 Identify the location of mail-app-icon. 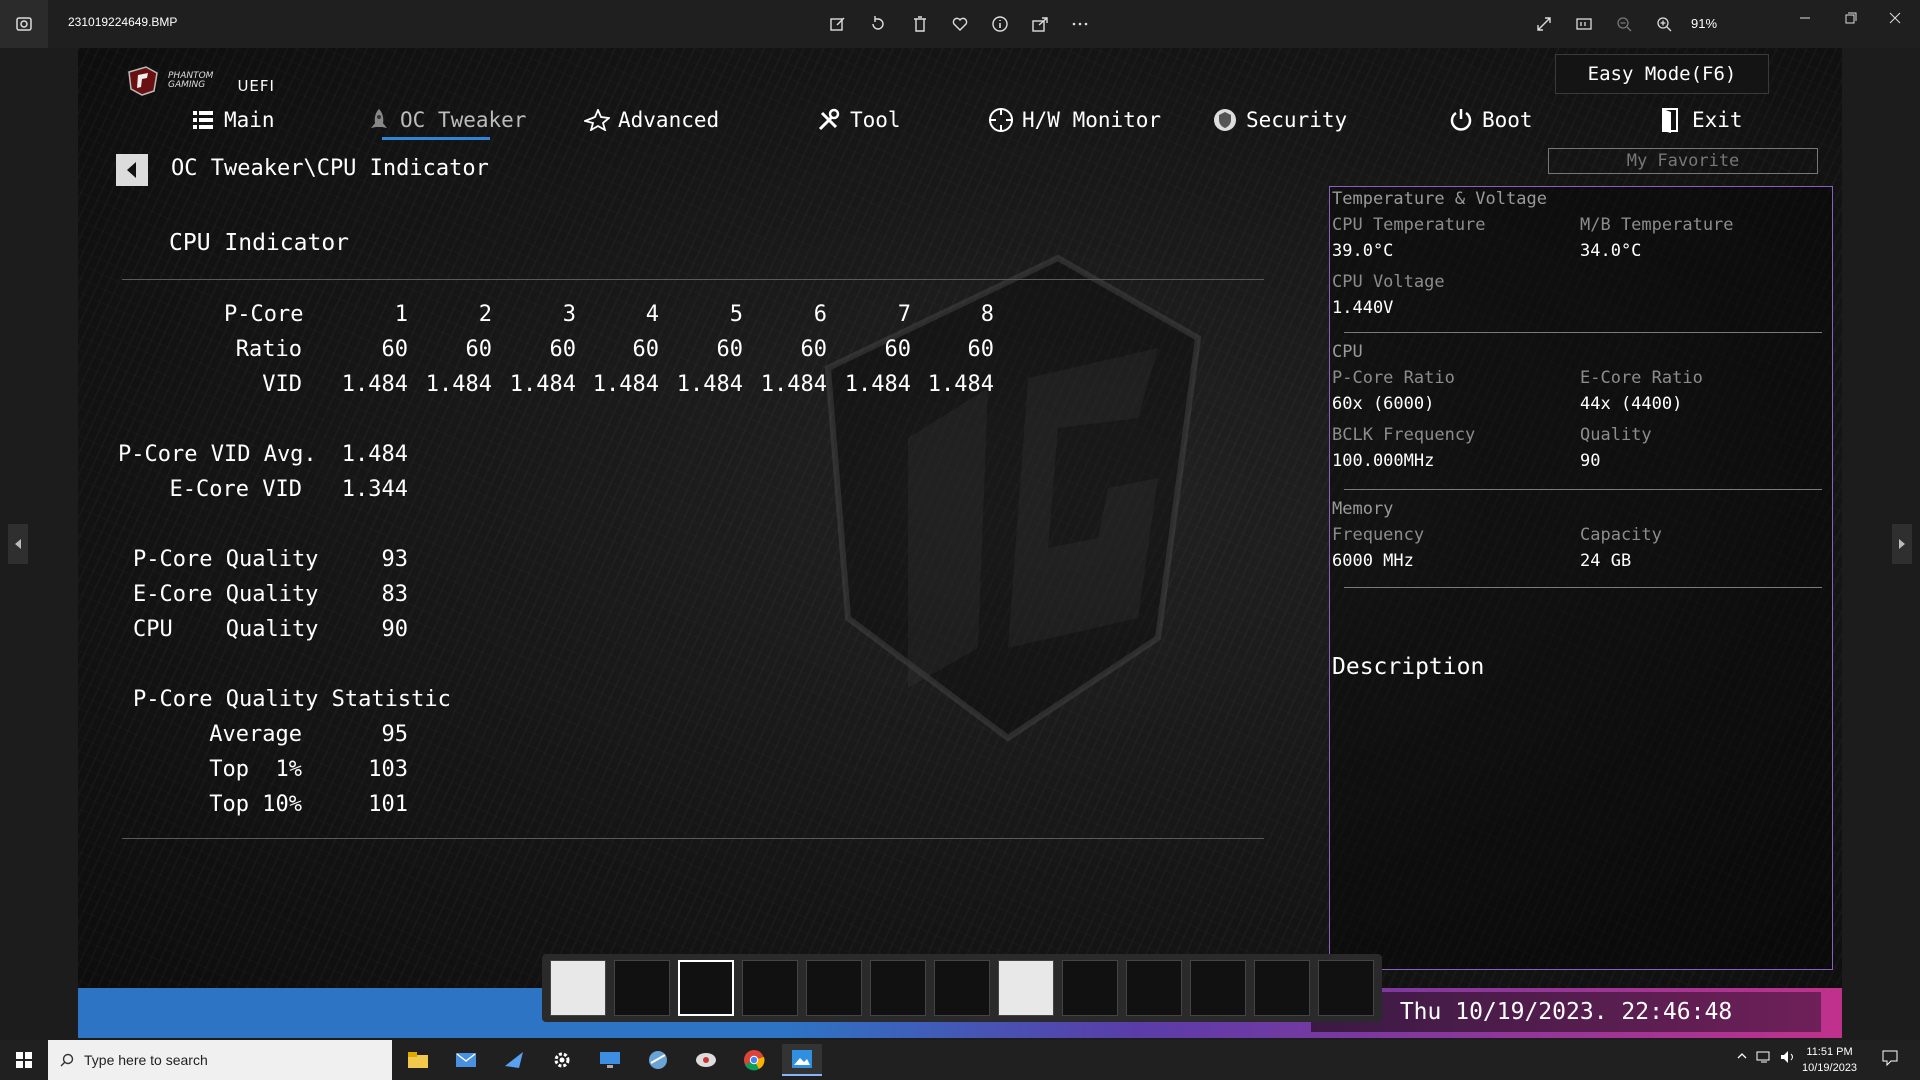
(466, 1060).